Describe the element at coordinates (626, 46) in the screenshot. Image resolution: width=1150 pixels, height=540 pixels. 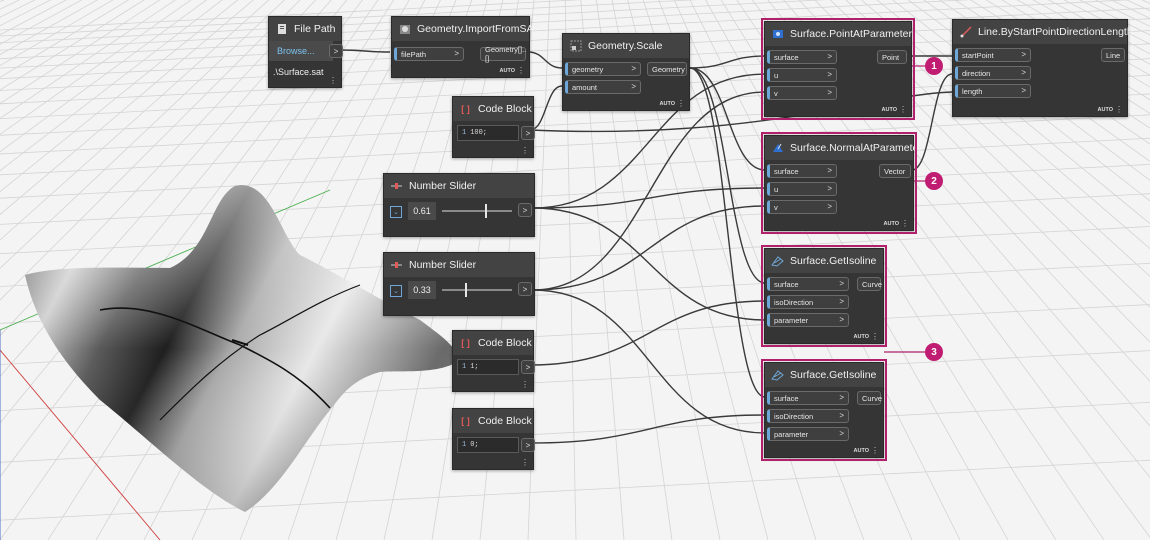
I see `geometry-scale-header: Geometry.Scale` at that location.